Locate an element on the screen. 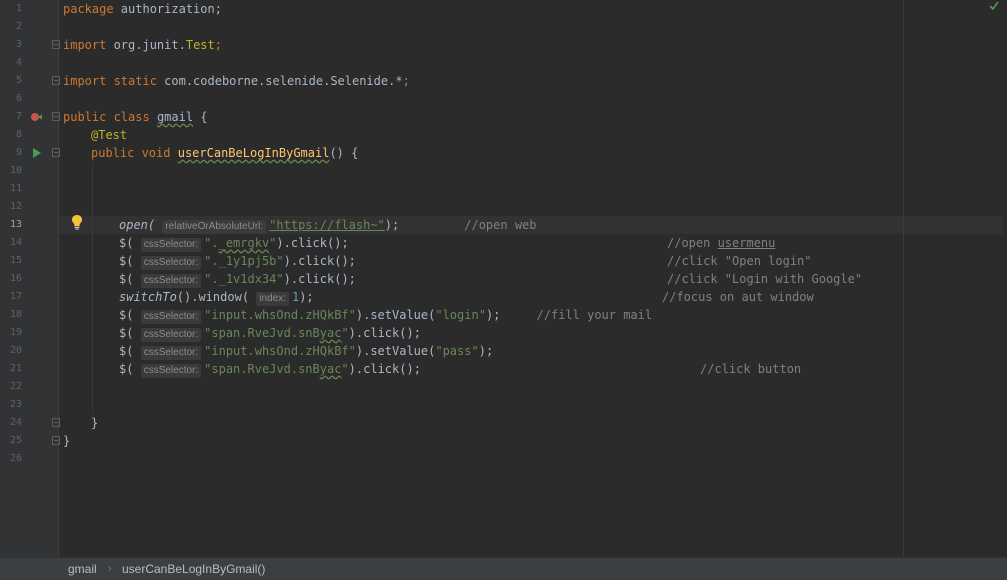 The height and width of the screenshot is (580, 1007). comment: usermenu is located at coordinates (746, 243).